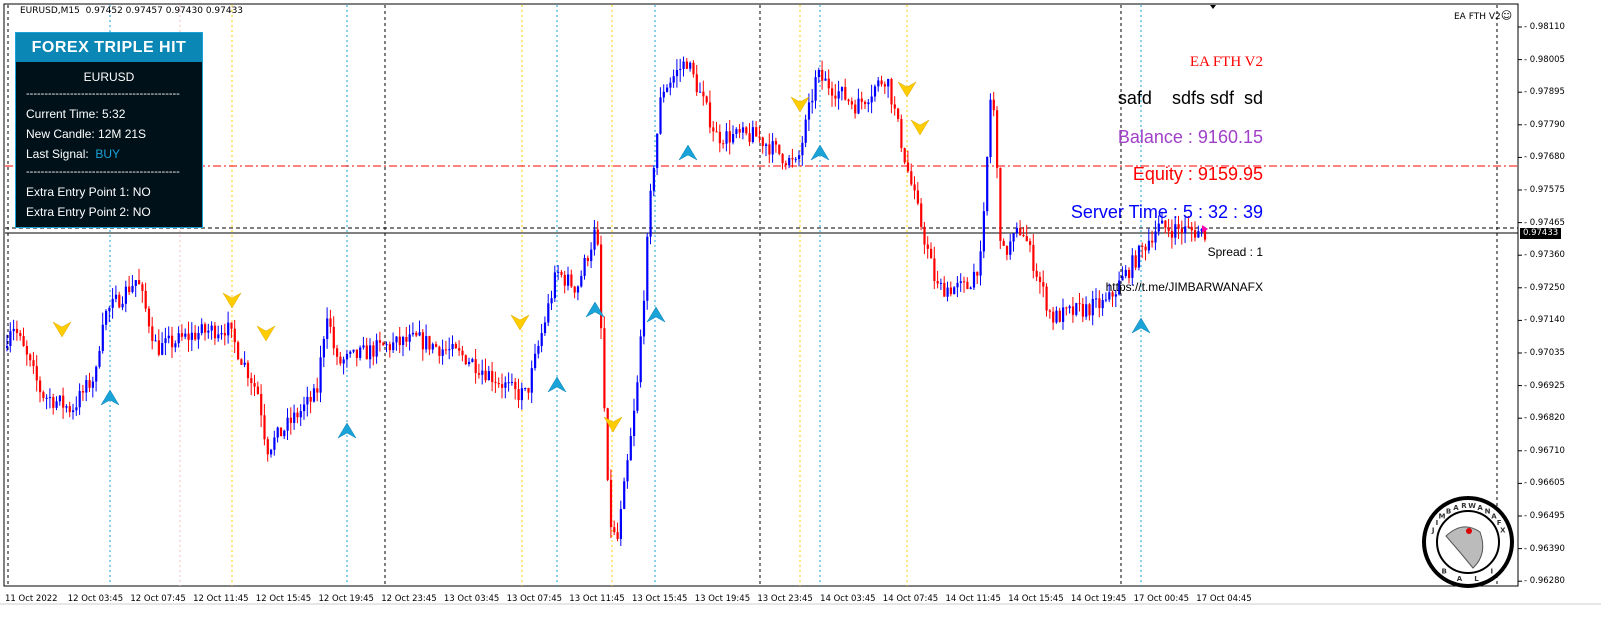 This screenshot has height=624, width=1601. I want to click on spread: Spread : 1, so click(1235, 252).